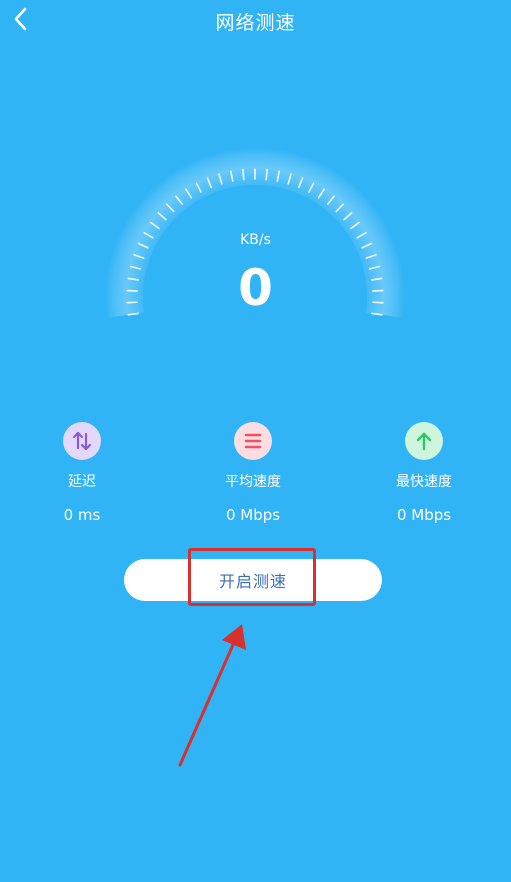  Describe the element at coordinates (212, 695) in the screenshot. I see `annotation-arrow` at that location.